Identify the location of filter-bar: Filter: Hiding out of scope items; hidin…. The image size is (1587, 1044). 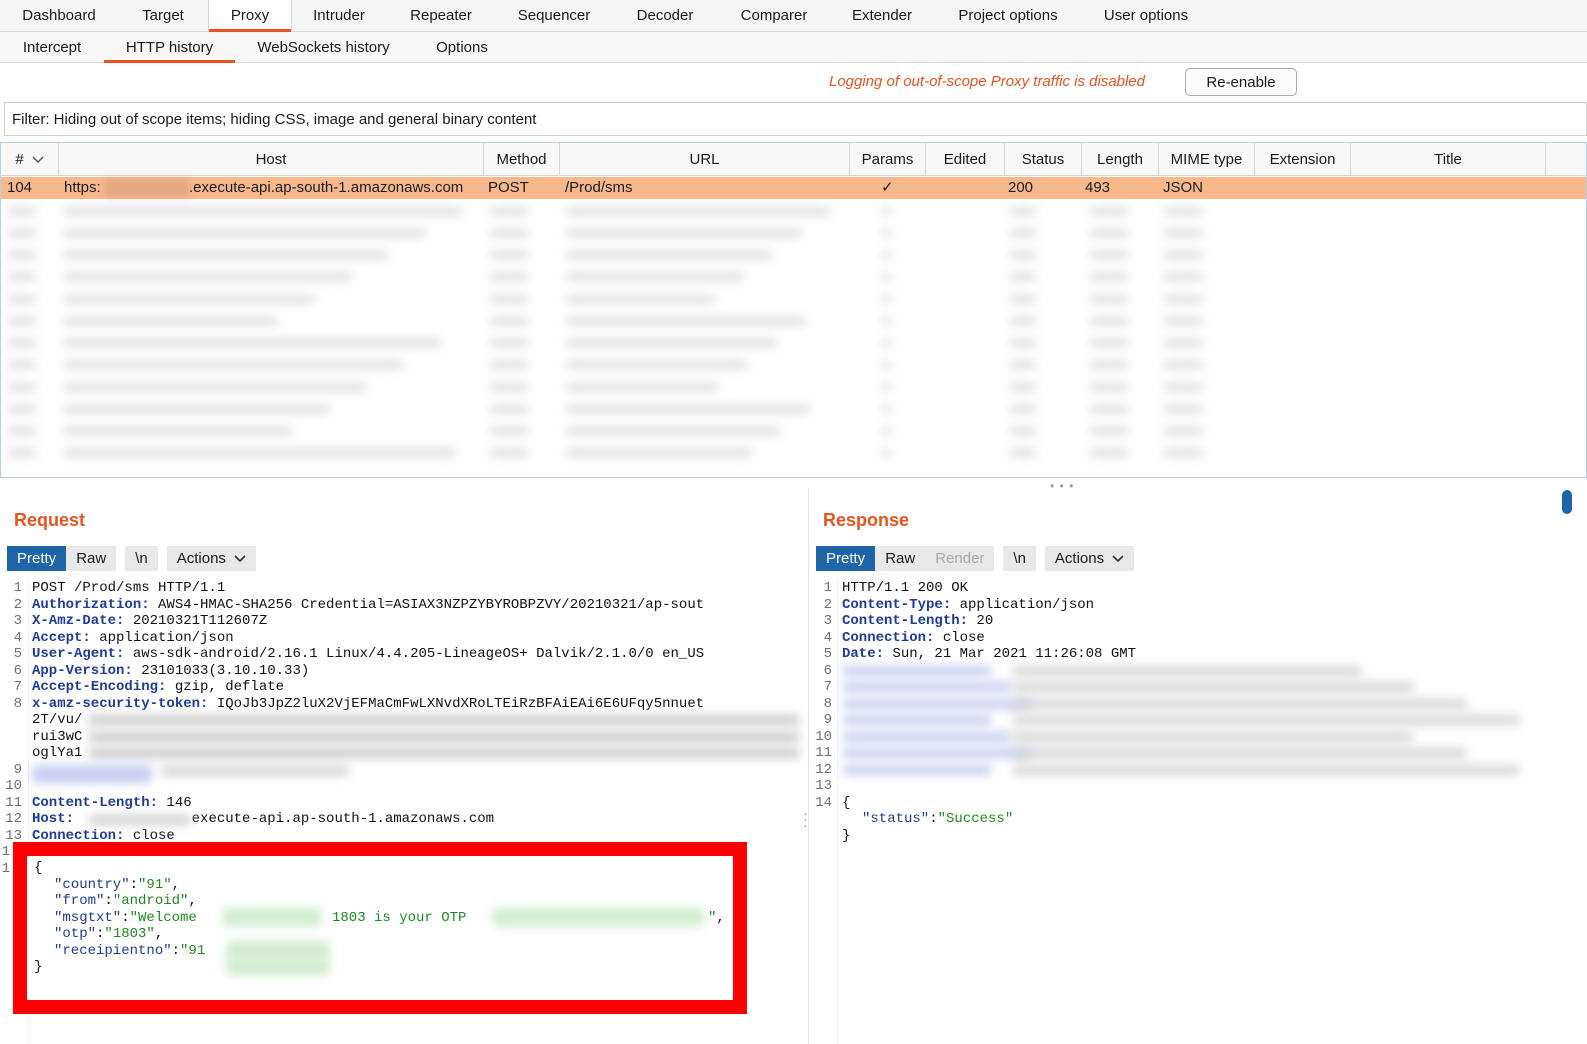
(795, 119).